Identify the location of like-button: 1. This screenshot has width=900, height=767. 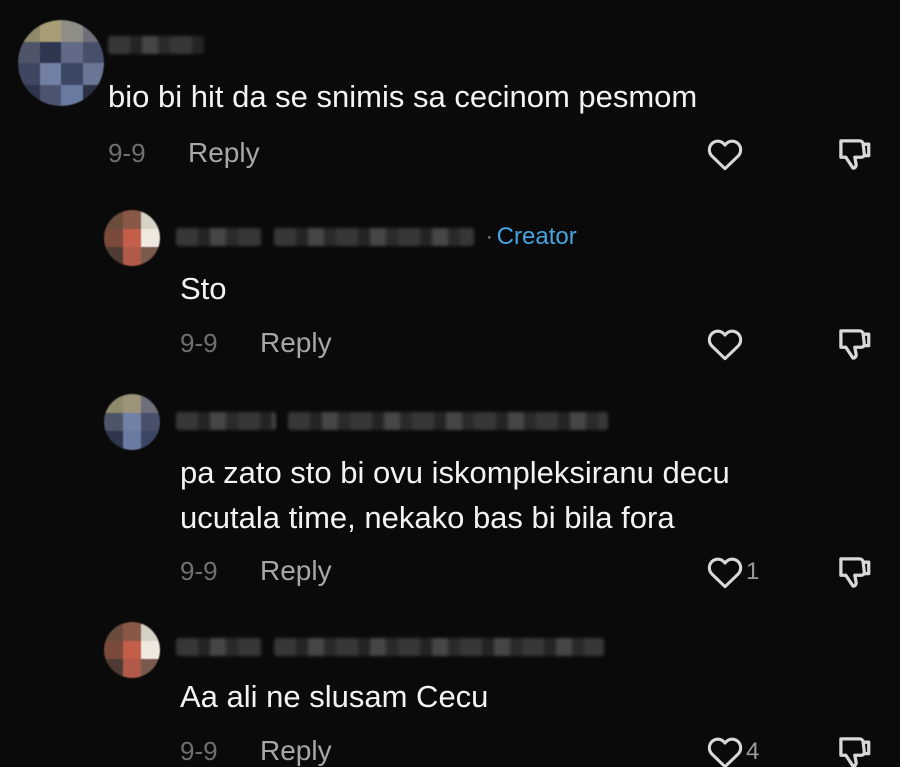
(732, 572).